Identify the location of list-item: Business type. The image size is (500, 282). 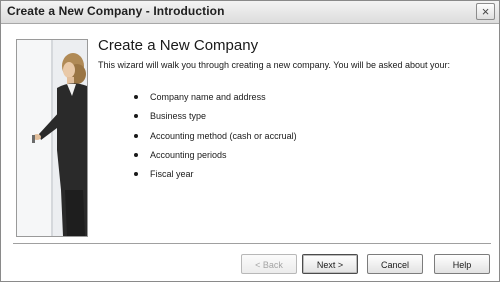
(215, 119).